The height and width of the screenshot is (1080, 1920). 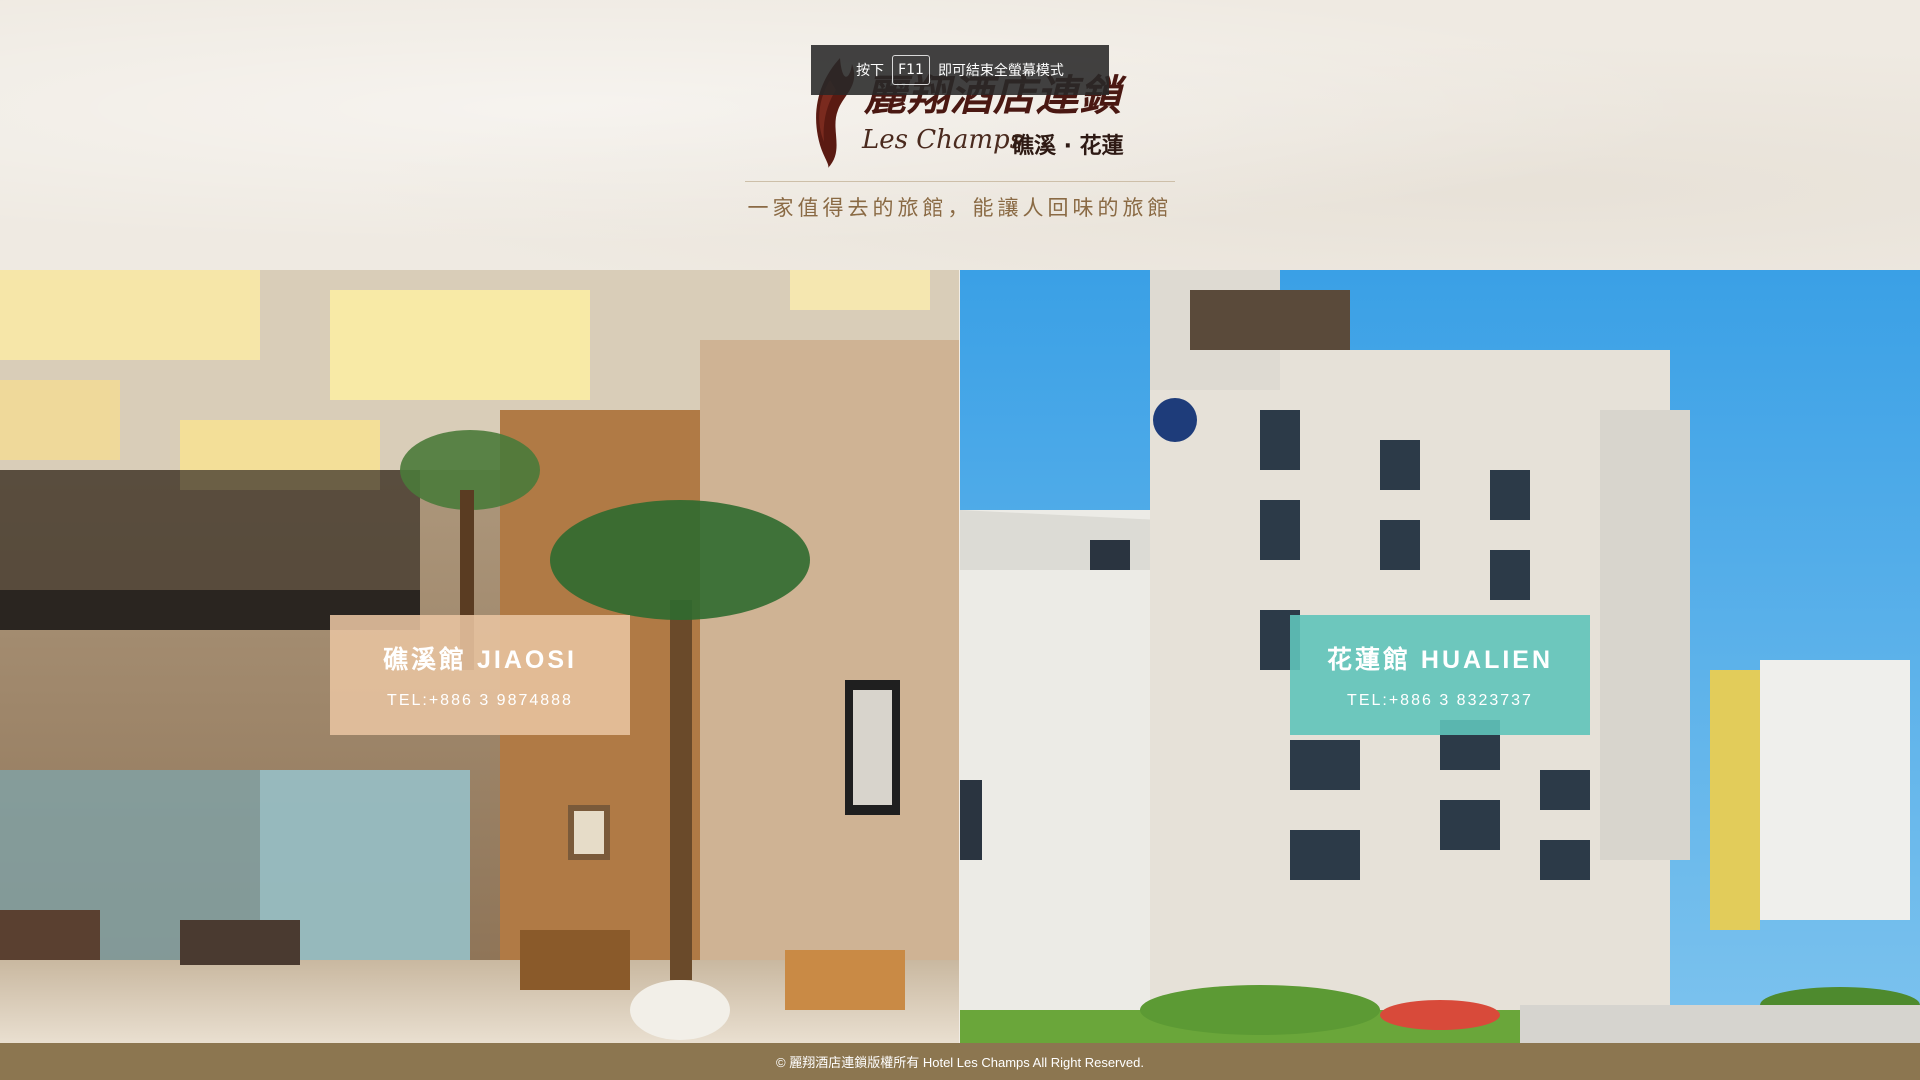 I want to click on fullscreen-notice: 按下 F11 即可結束全螢幕模式, so click(x=960, y=70).